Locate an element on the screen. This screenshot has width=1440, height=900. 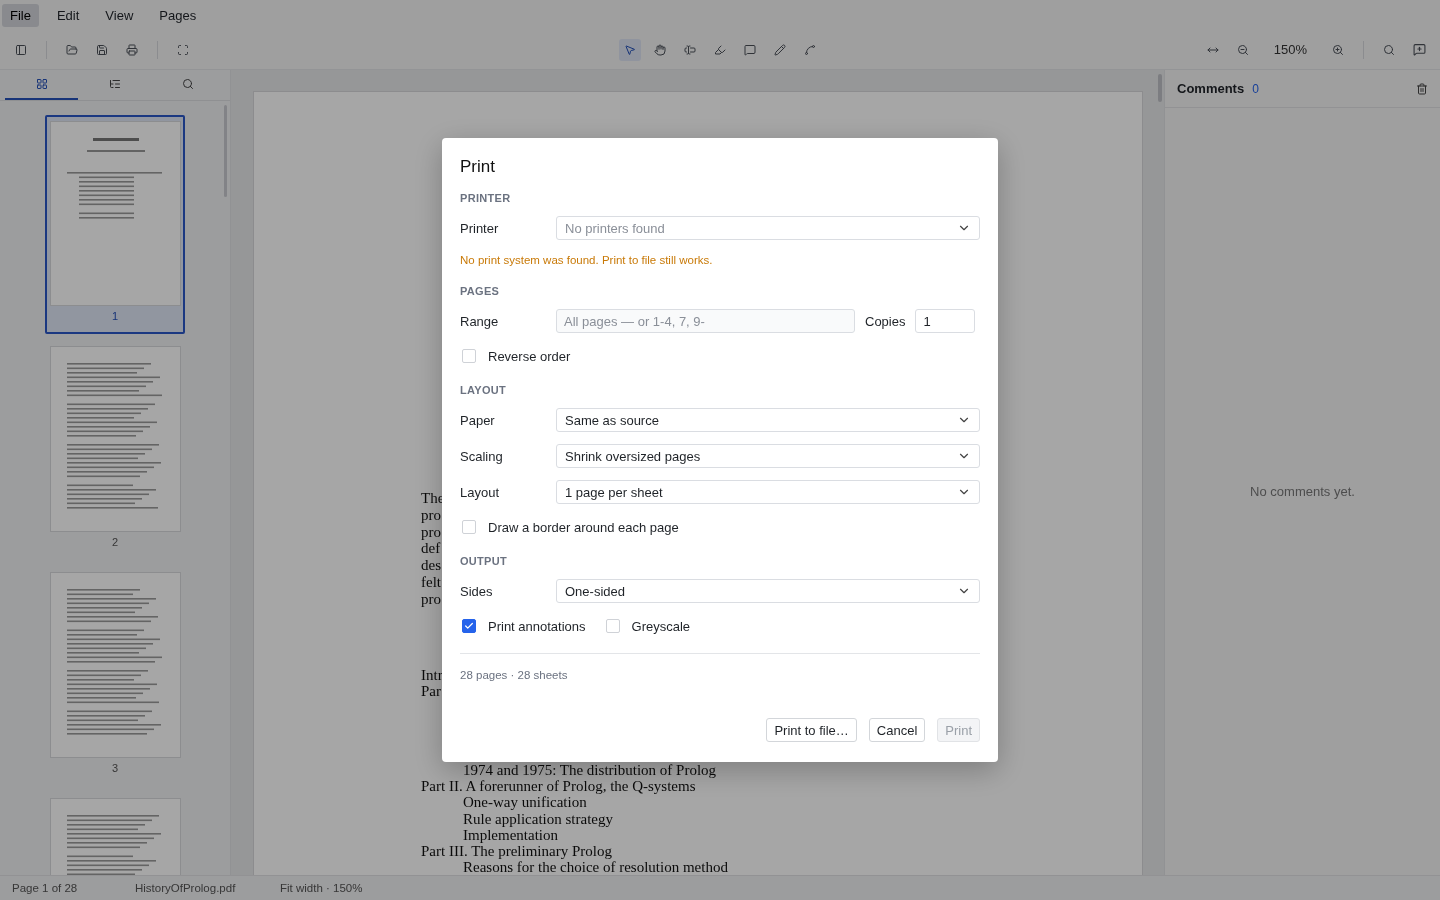
copies-field: 1 is located at coordinates (945, 321).